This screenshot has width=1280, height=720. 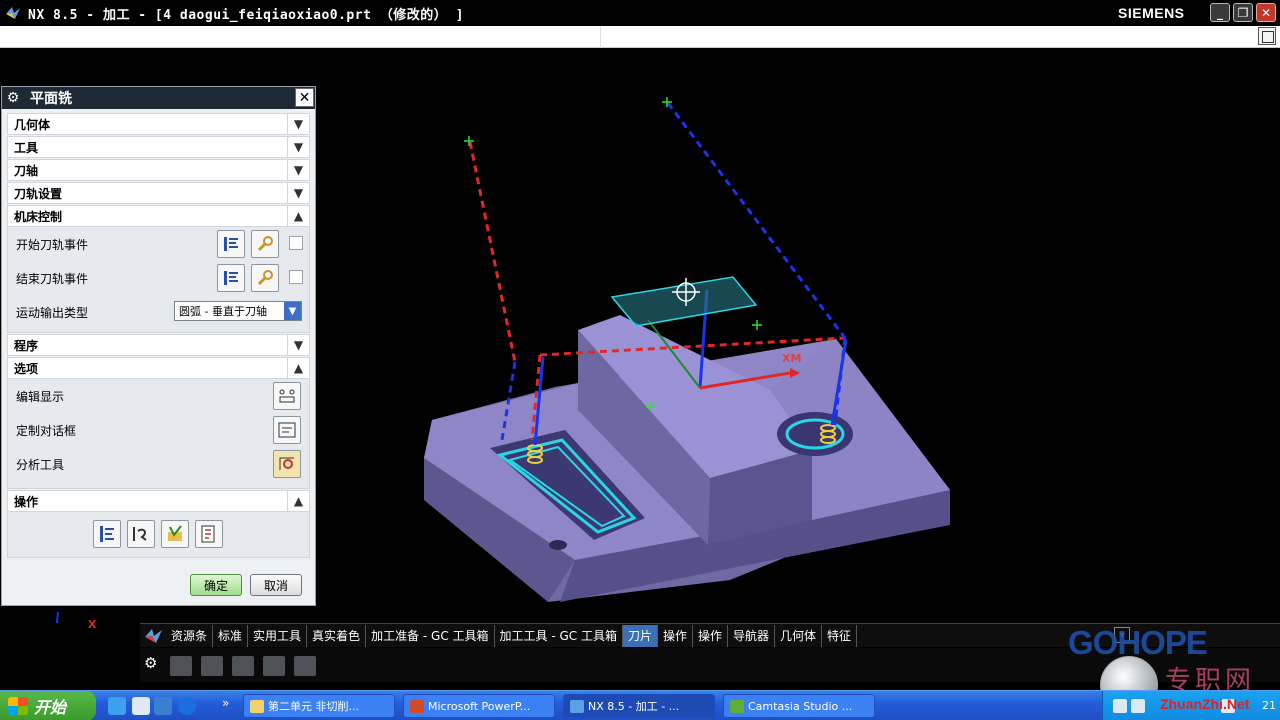 I want to click on start-event-copy-button, so click(x=231, y=244).